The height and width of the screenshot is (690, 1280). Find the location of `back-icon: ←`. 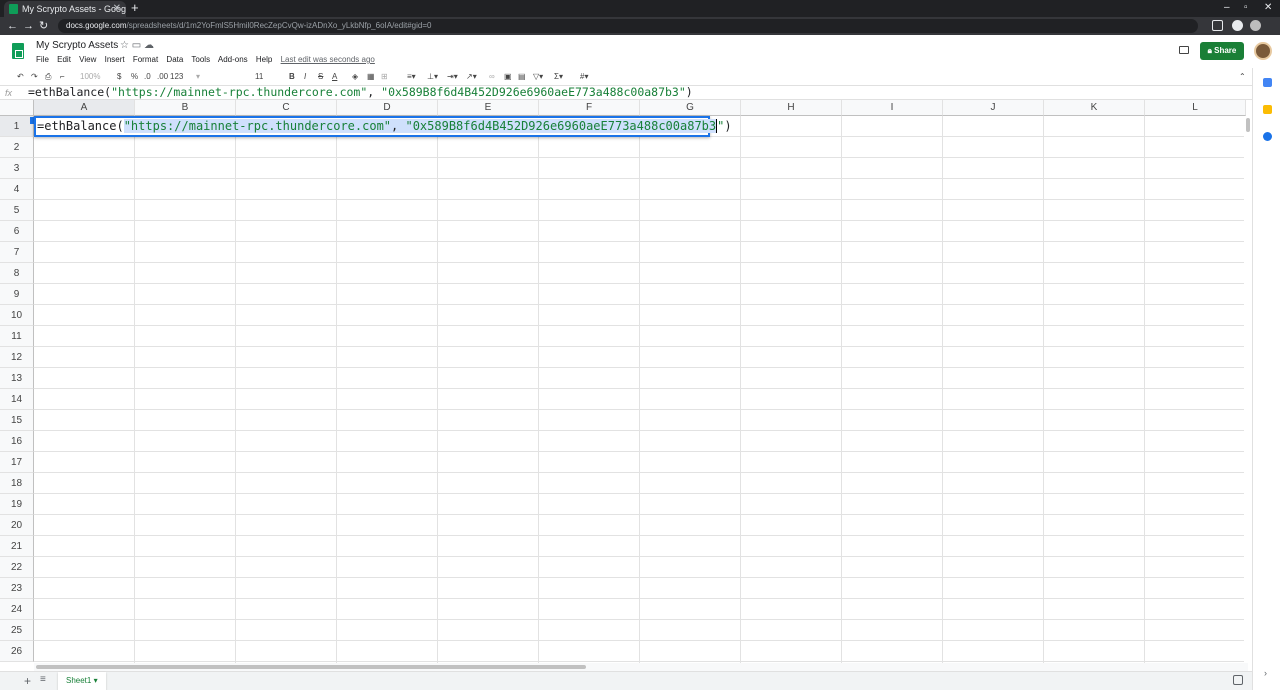

back-icon: ← is located at coordinates (12, 26).